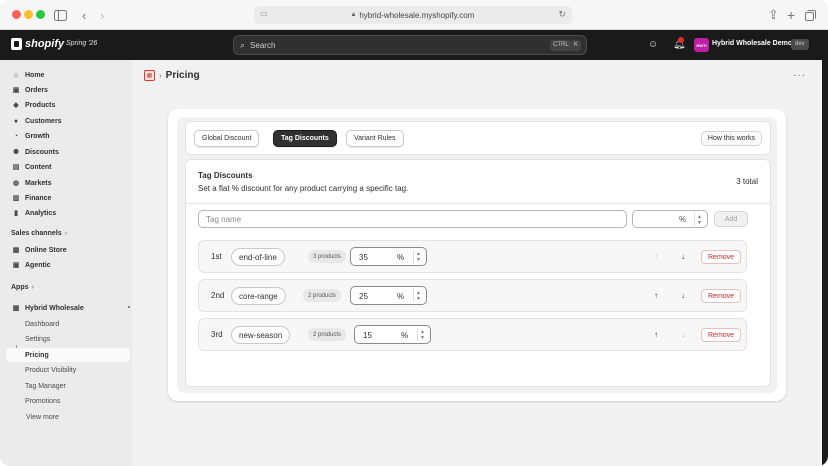 This screenshot has width=828, height=466. I want to click on orders-icon: ▣, so click(16, 90).